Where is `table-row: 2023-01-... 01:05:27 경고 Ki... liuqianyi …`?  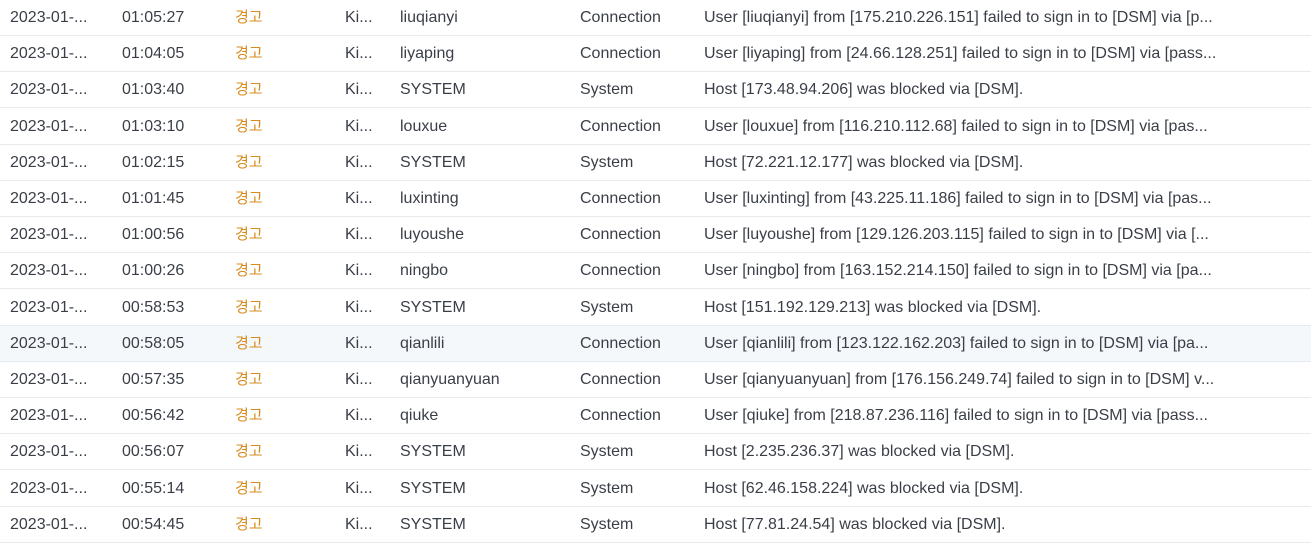
table-row: 2023-01-... 01:05:27 경고 Ki... liuqianyi … is located at coordinates (655, 18).